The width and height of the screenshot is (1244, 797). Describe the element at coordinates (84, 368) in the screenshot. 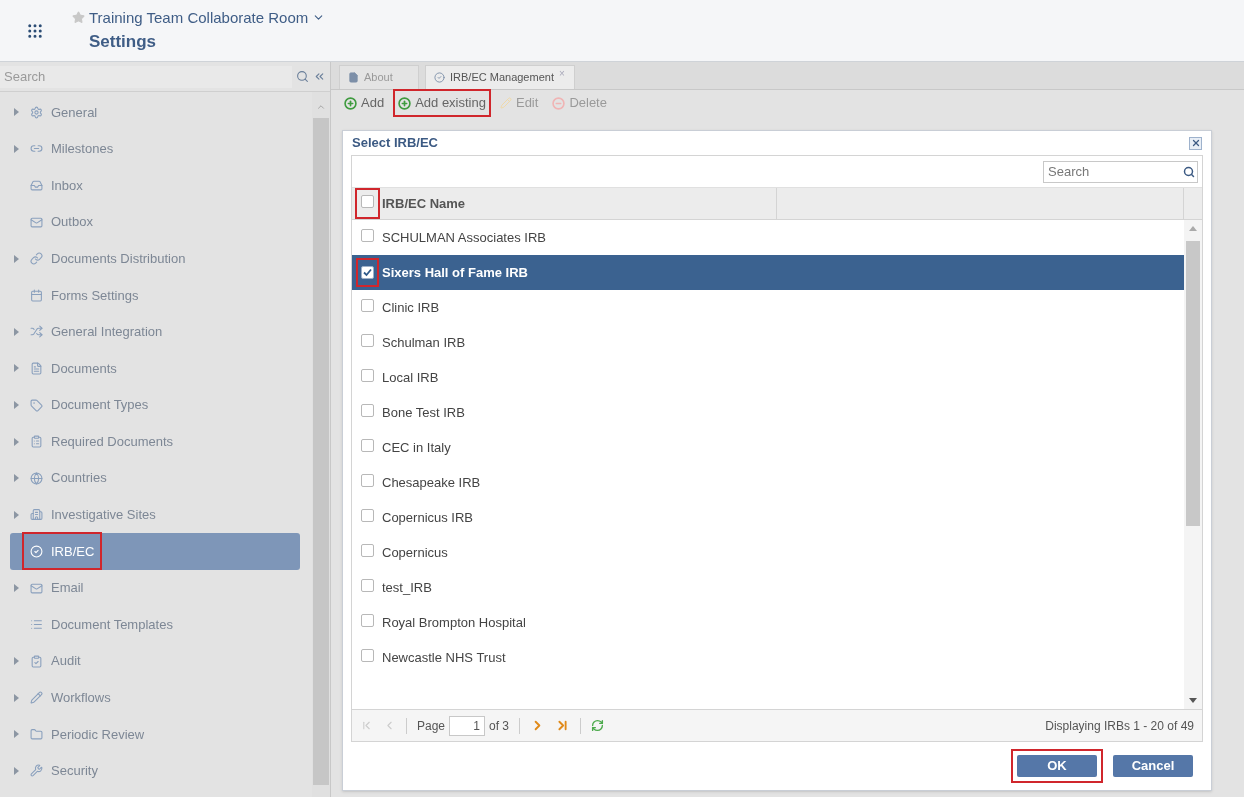

I see `sidebar-item-label: Documents` at that location.